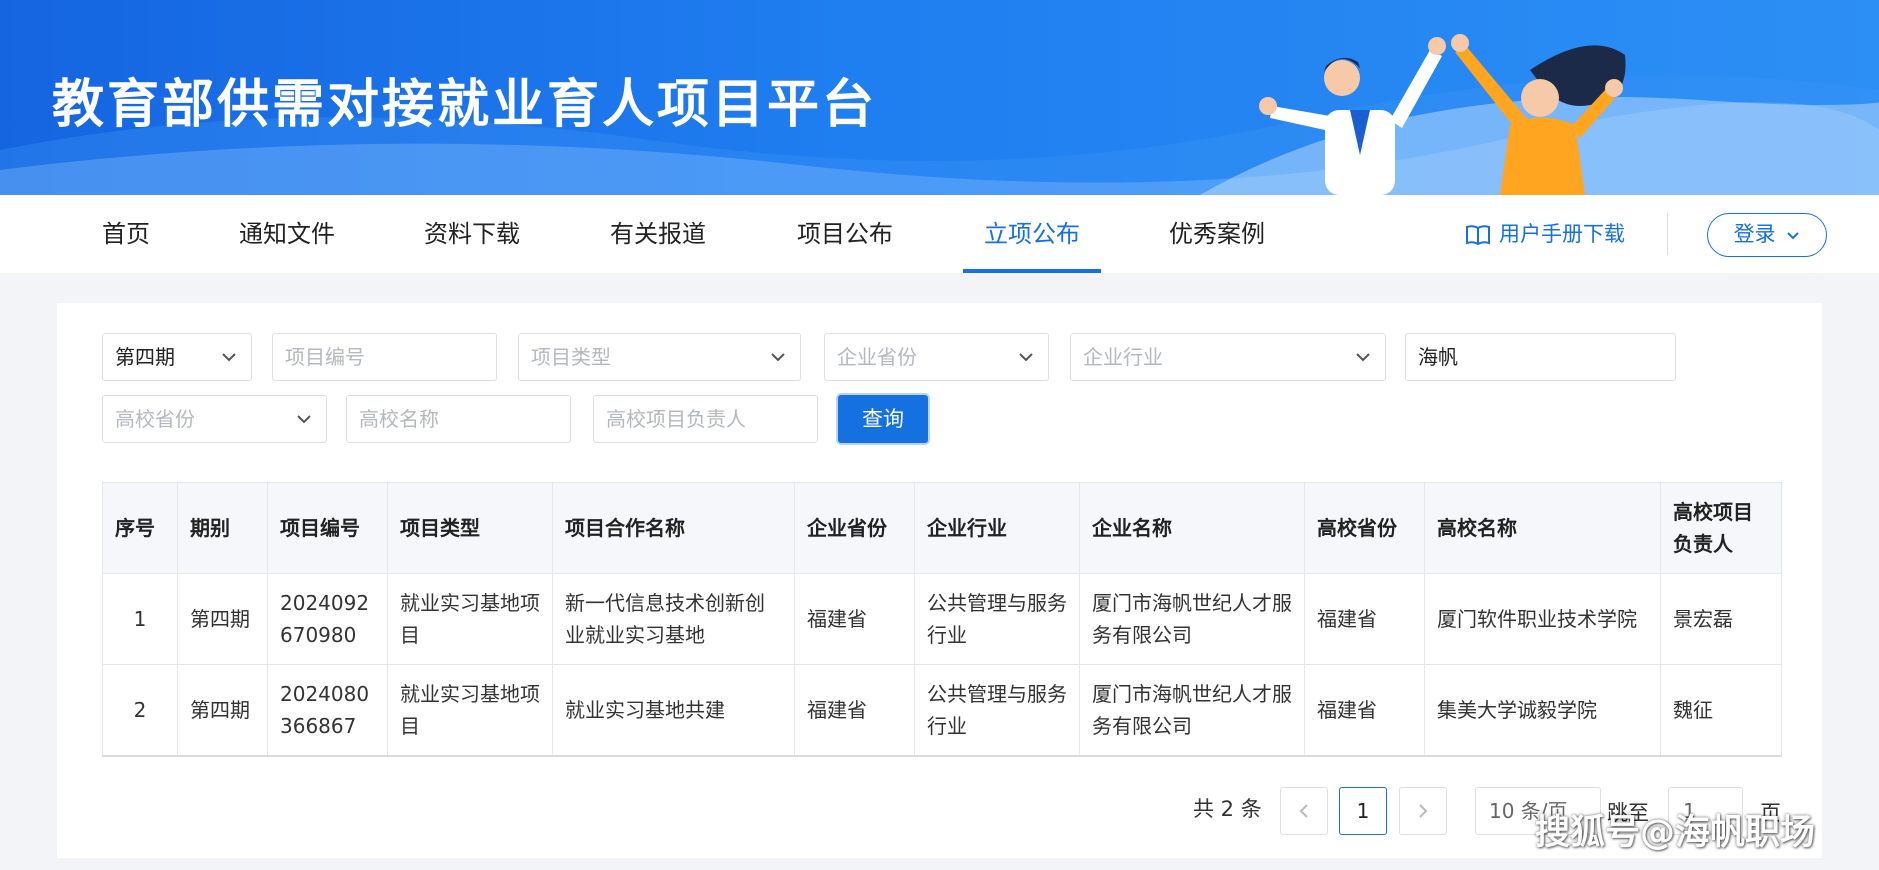  What do you see at coordinates (673, 528) in the screenshot?
I see `col-header: 项目合作名称` at bounding box center [673, 528].